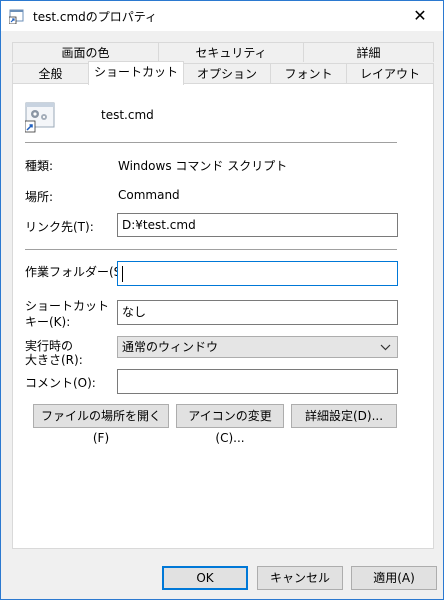  I want to click on target-label: リンク先(T):, so click(59, 227).